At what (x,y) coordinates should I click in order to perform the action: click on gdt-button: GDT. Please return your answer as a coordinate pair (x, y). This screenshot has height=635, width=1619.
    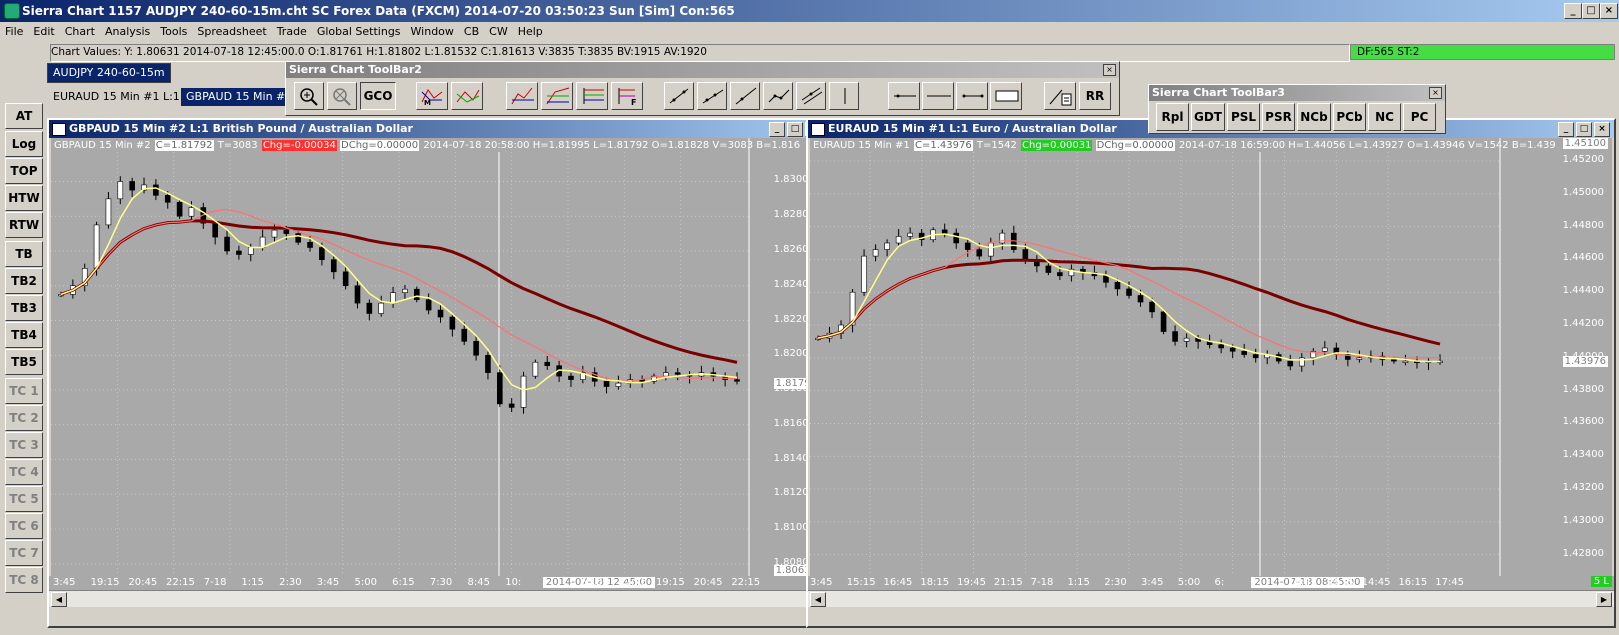
    Looking at the image, I should click on (1208, 117).